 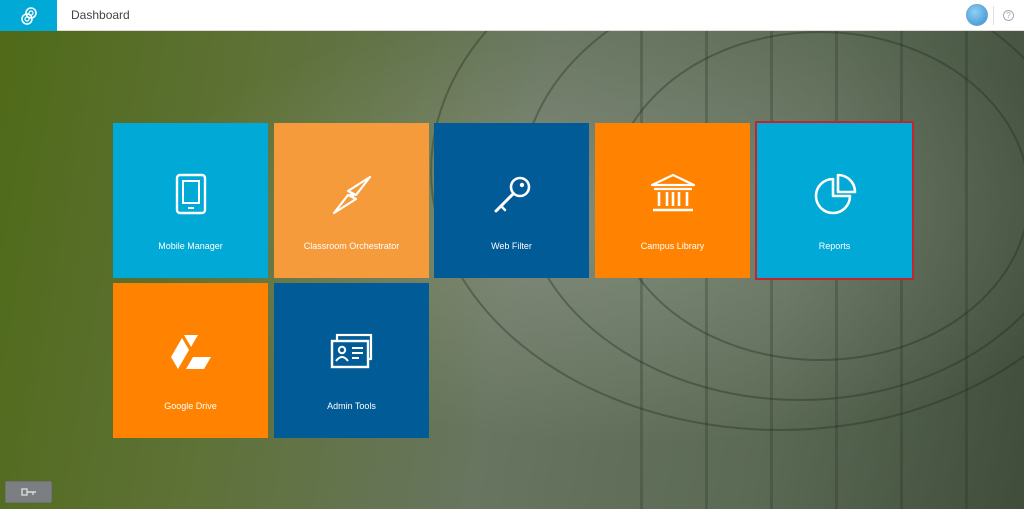 I want to click on tile-web-filter: Web Filter, so click(x=511, y=200).